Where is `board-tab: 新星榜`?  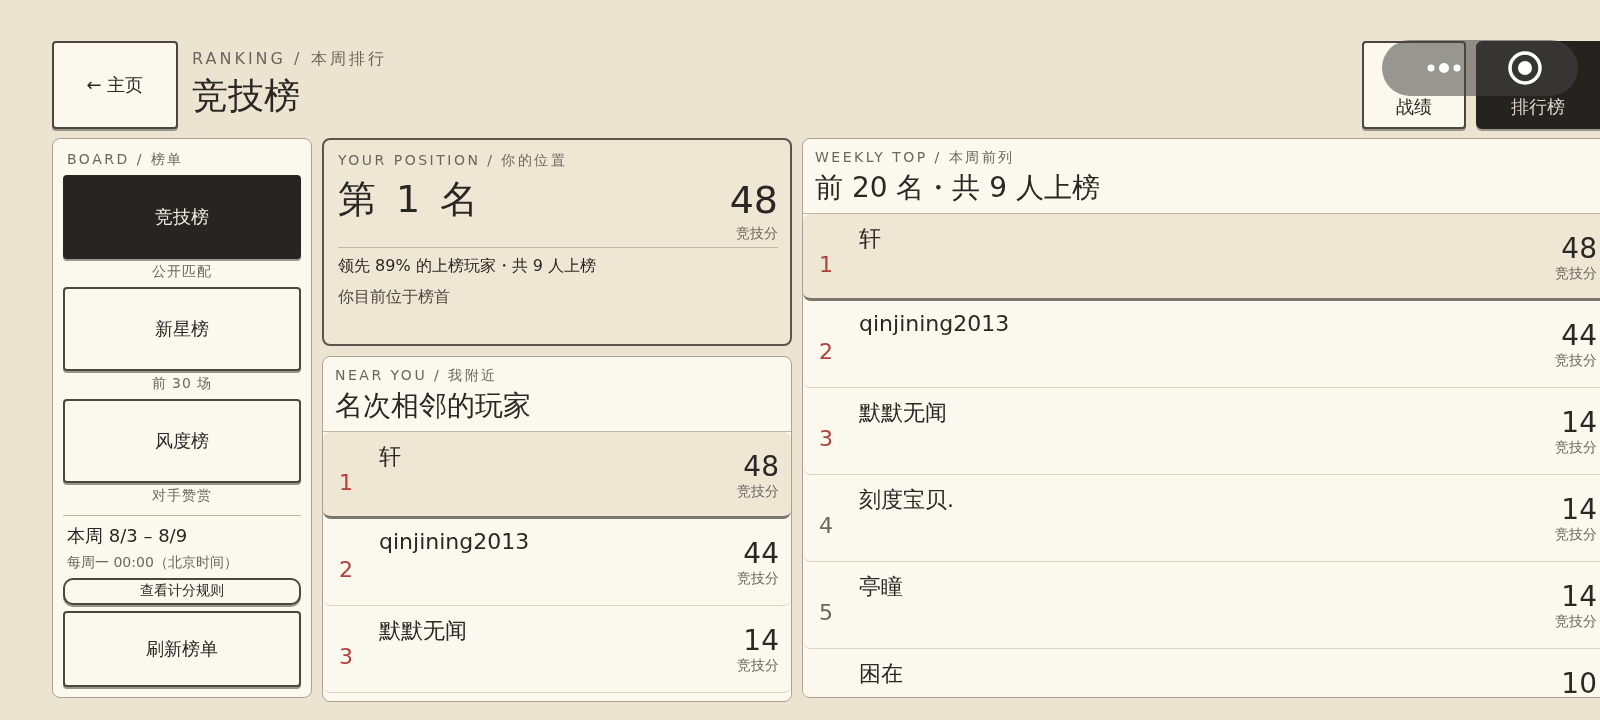 board-tab: 新星榜 is located at coordinates (182, 329).